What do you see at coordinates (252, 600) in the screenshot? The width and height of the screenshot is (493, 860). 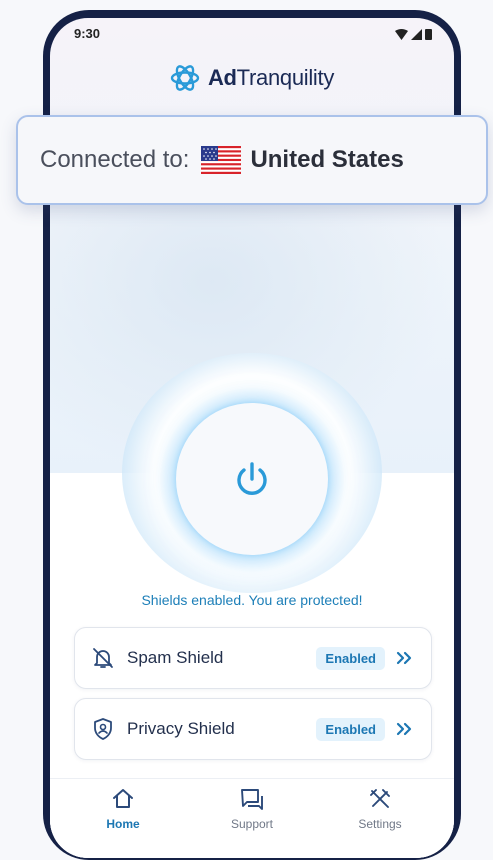 I see `protection-status: Shields enabled. You are protected!` at bounding box center [252, 600].